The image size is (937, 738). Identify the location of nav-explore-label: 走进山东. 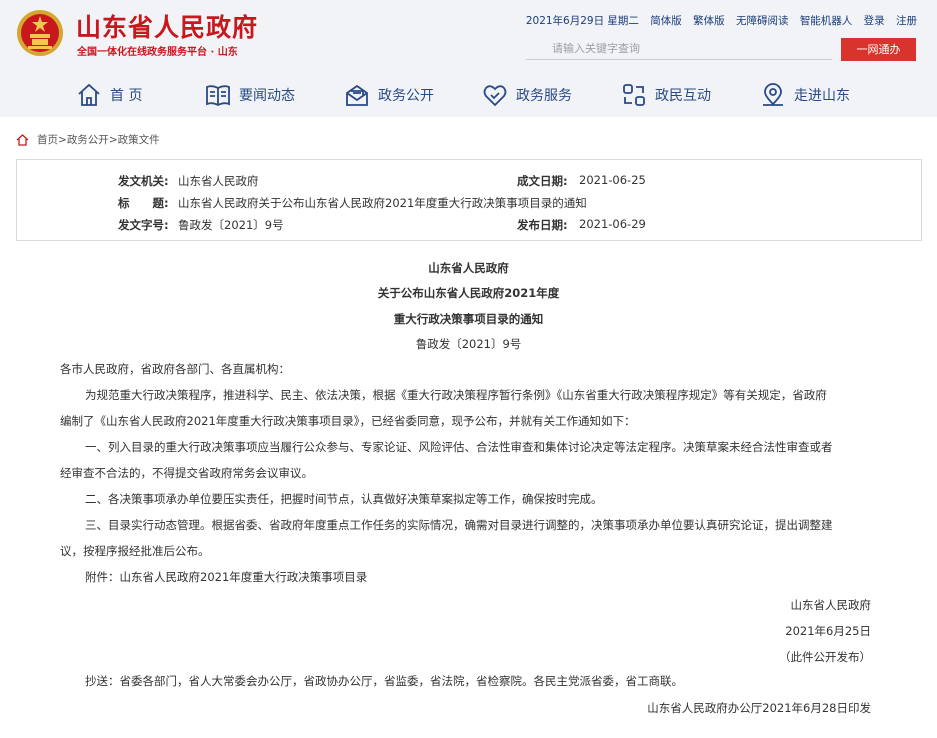
(822, 96).